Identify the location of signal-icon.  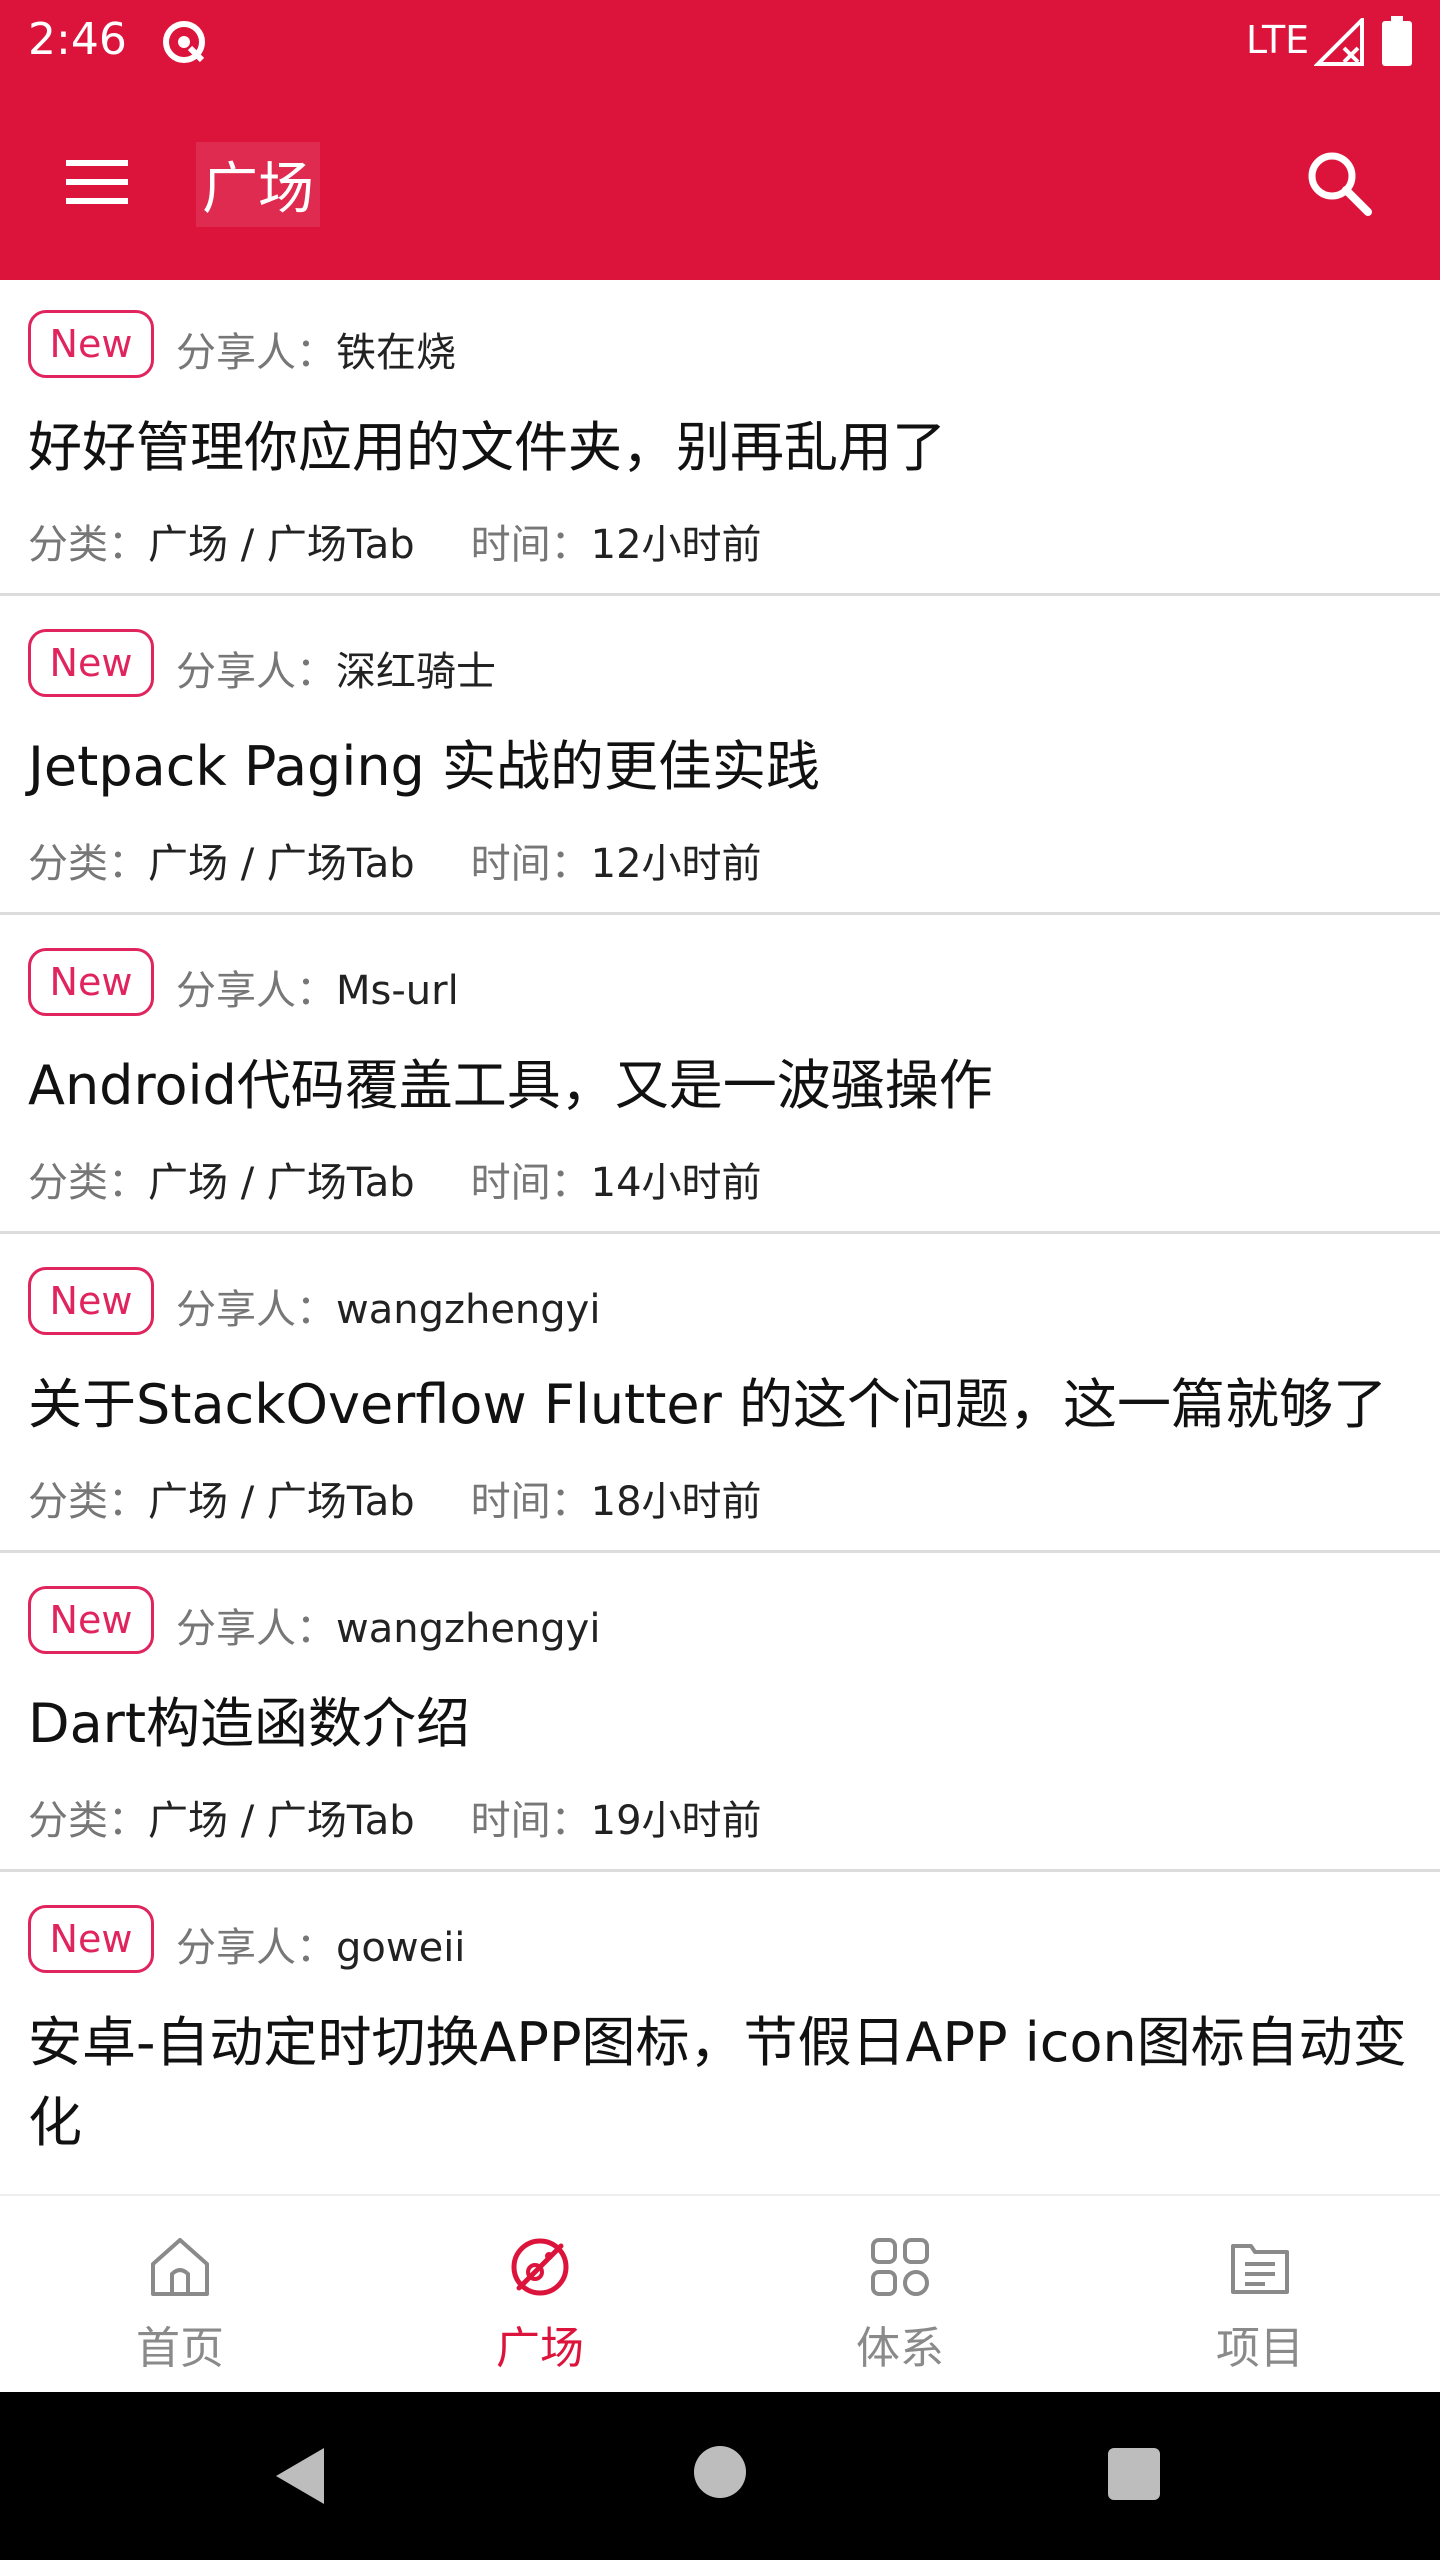
(1339, 42).